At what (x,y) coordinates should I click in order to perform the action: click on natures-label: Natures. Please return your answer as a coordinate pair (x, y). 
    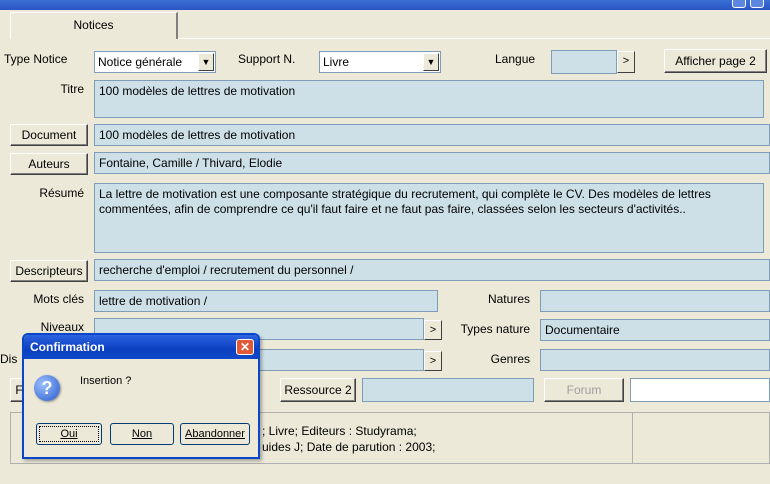
    Looking at the image, I should click on (508, 299).